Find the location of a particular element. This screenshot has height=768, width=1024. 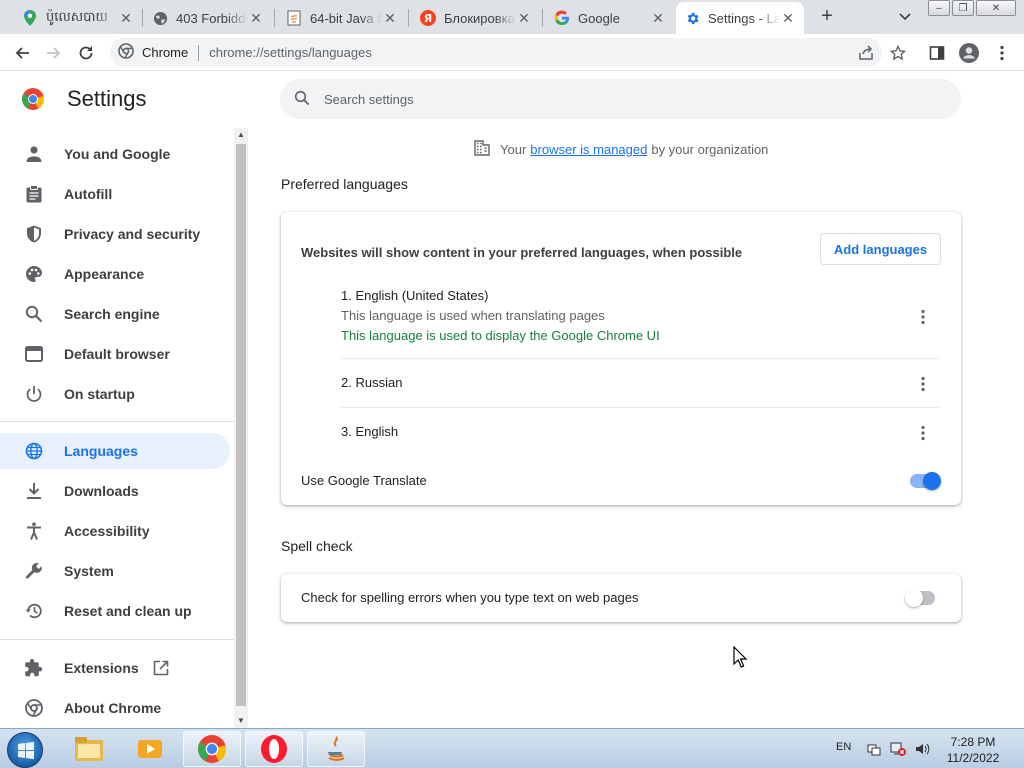

sidebar-item-accessibility: Accessibility is located at coordinates (115, 531).